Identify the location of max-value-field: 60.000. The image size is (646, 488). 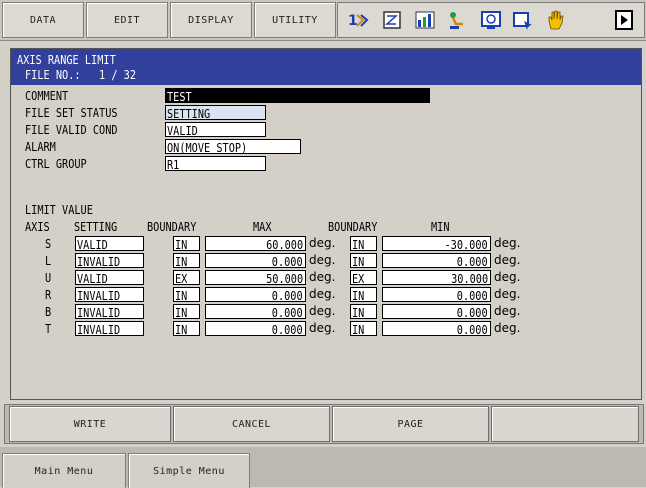
(255, 243).